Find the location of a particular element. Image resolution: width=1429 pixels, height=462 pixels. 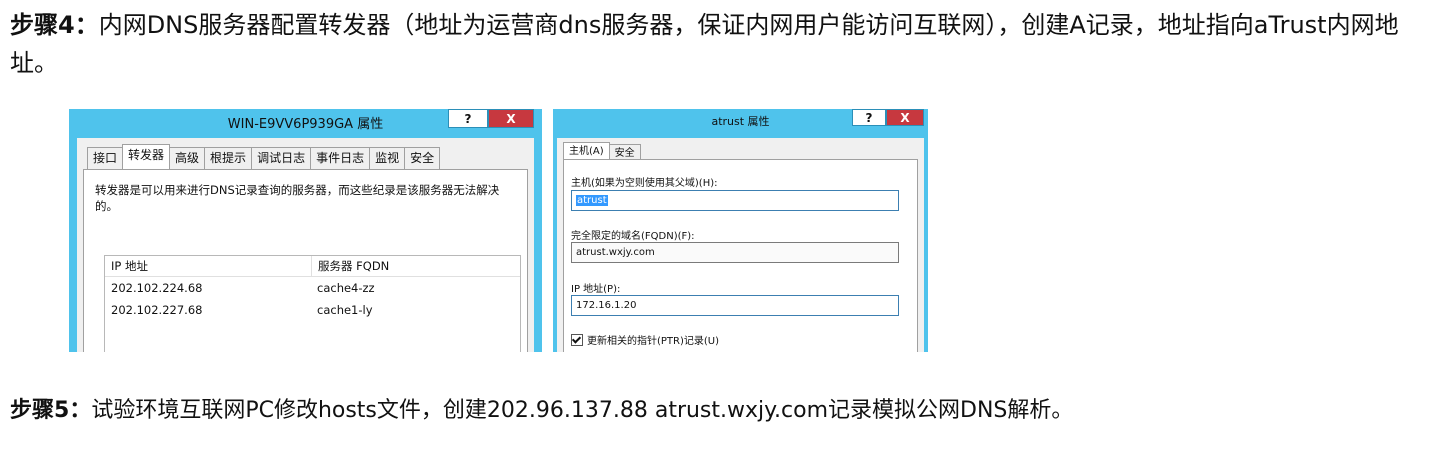

tab-root-hints: 根提示 is located at coordinates (228, 158).